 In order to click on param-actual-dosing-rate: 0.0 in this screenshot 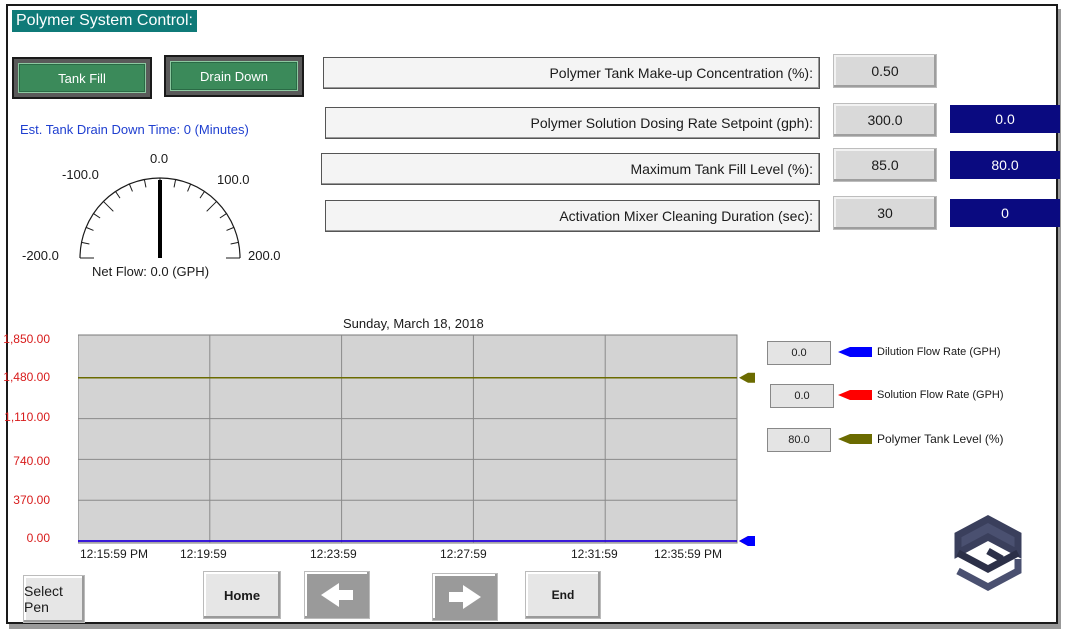, I will do `click(1005, 119)`.